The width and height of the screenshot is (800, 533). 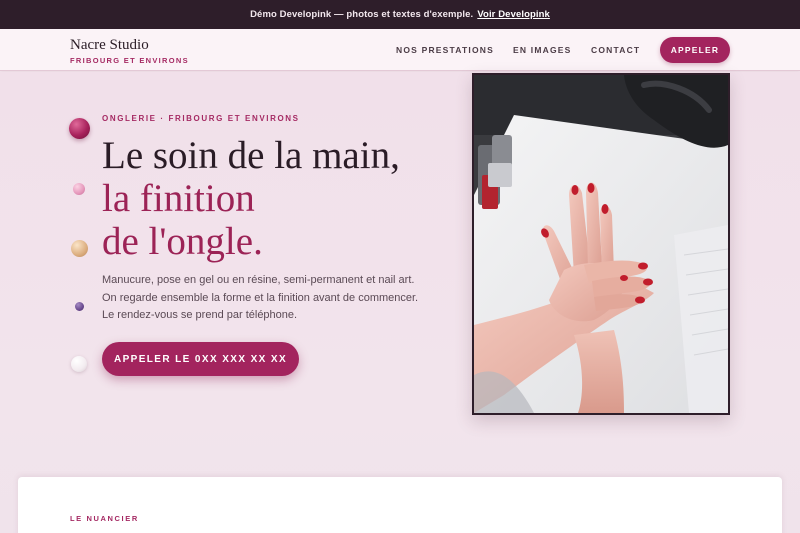 What do you see at coordinates (400, 505) in the screenshot?
I see `nuancier-section: LE NUANCIER` at bounding box center [400, 505].